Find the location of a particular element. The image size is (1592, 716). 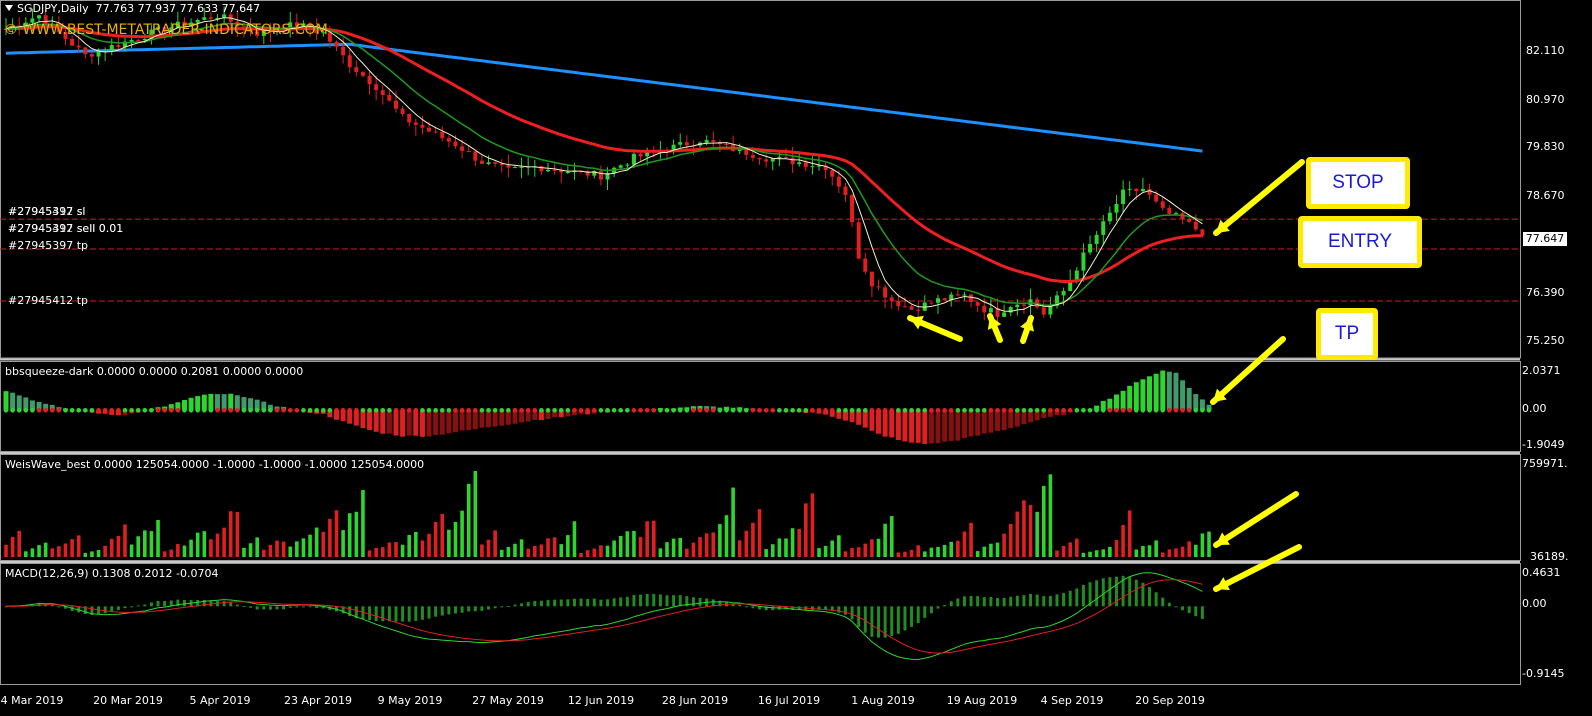

stop-arrow is located at coordinates (1259, 197).